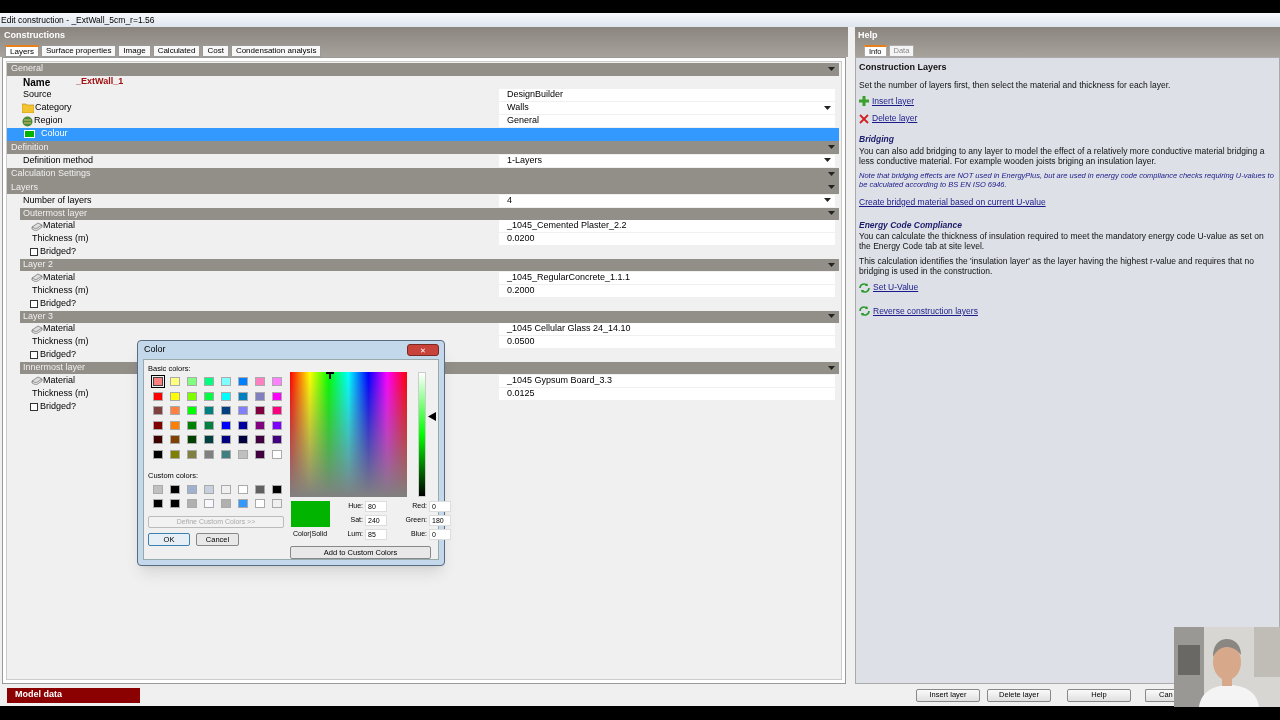 This screenshot has height=720, width=1280. What do you see at coordinates (48, 121) in the screenshot?
I see `property-label: Region` at bounding box center [48, 121].